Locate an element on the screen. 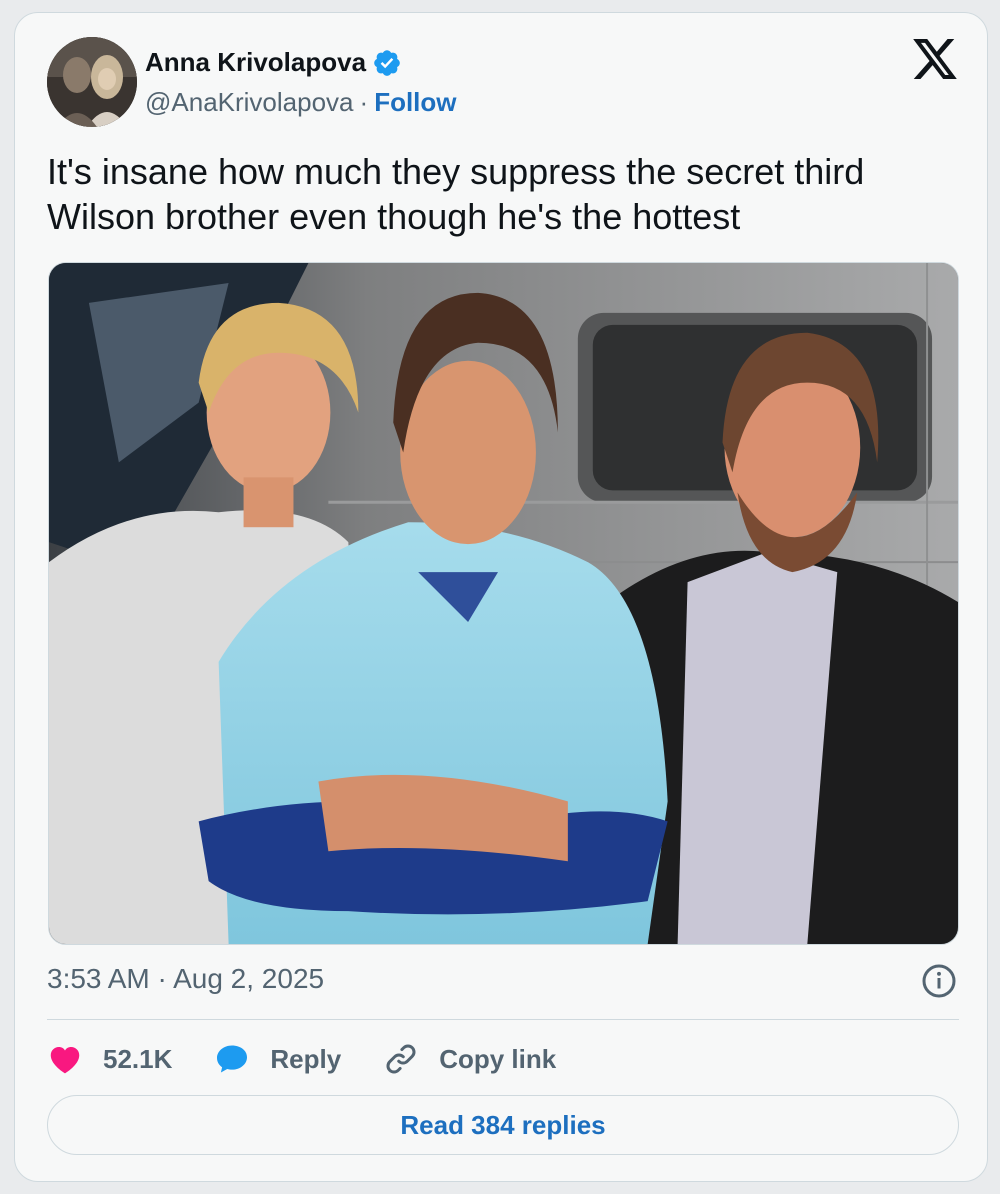 The width and height of the screenshot is (1000, 1194). reply-label: Reply is located at coordinates (306, 1058).